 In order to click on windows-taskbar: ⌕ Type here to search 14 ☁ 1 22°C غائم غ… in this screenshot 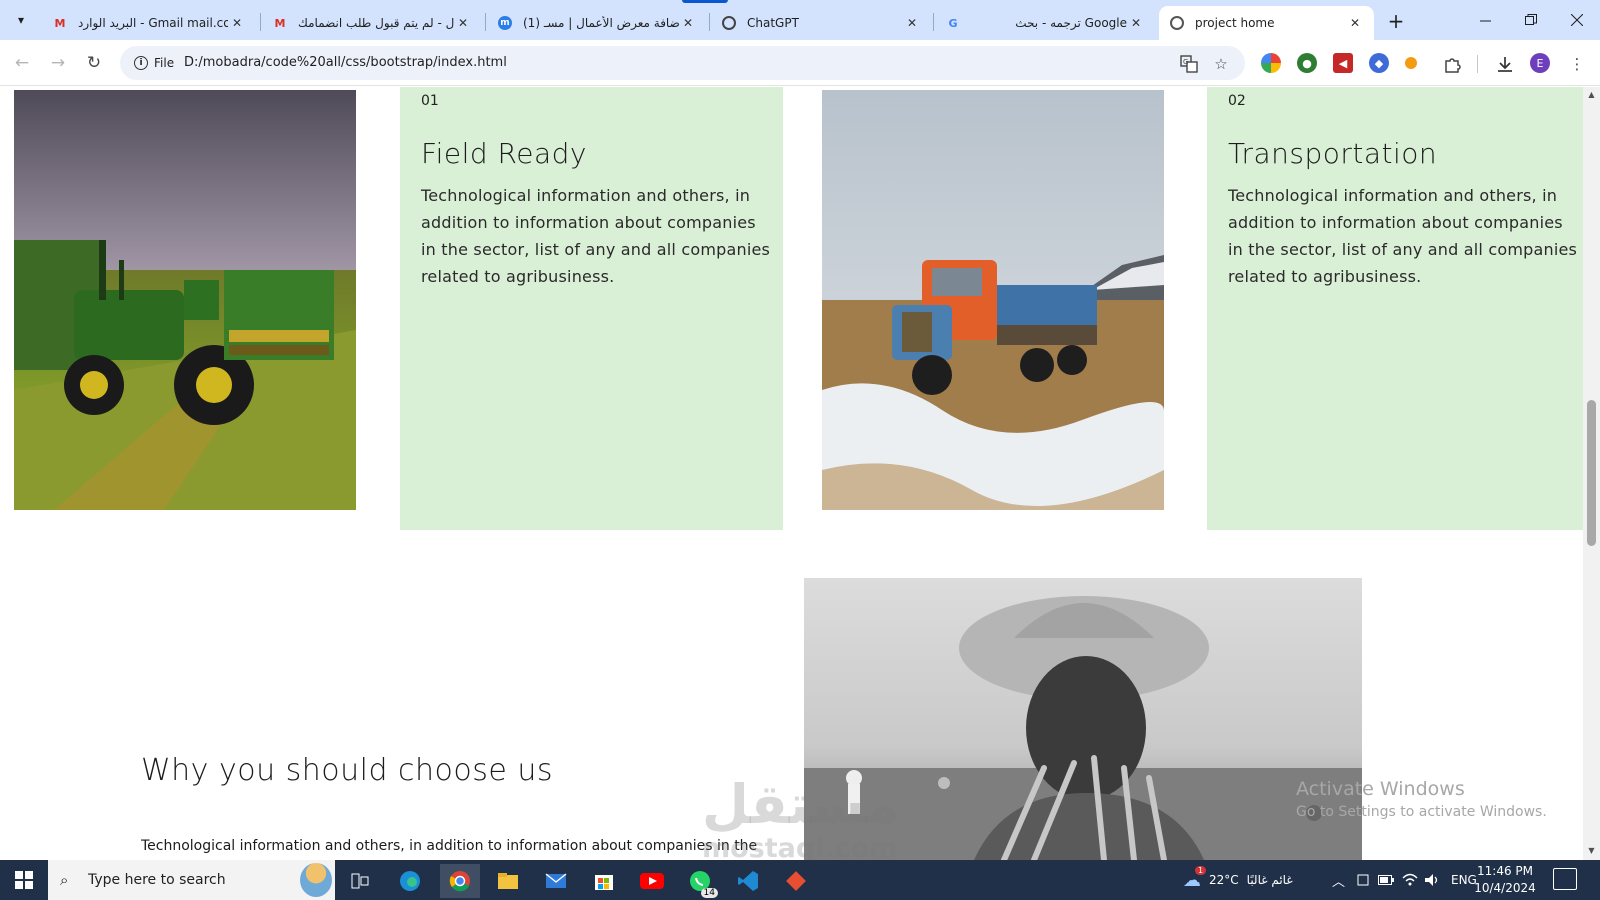, I will do `click(800, 880)`.